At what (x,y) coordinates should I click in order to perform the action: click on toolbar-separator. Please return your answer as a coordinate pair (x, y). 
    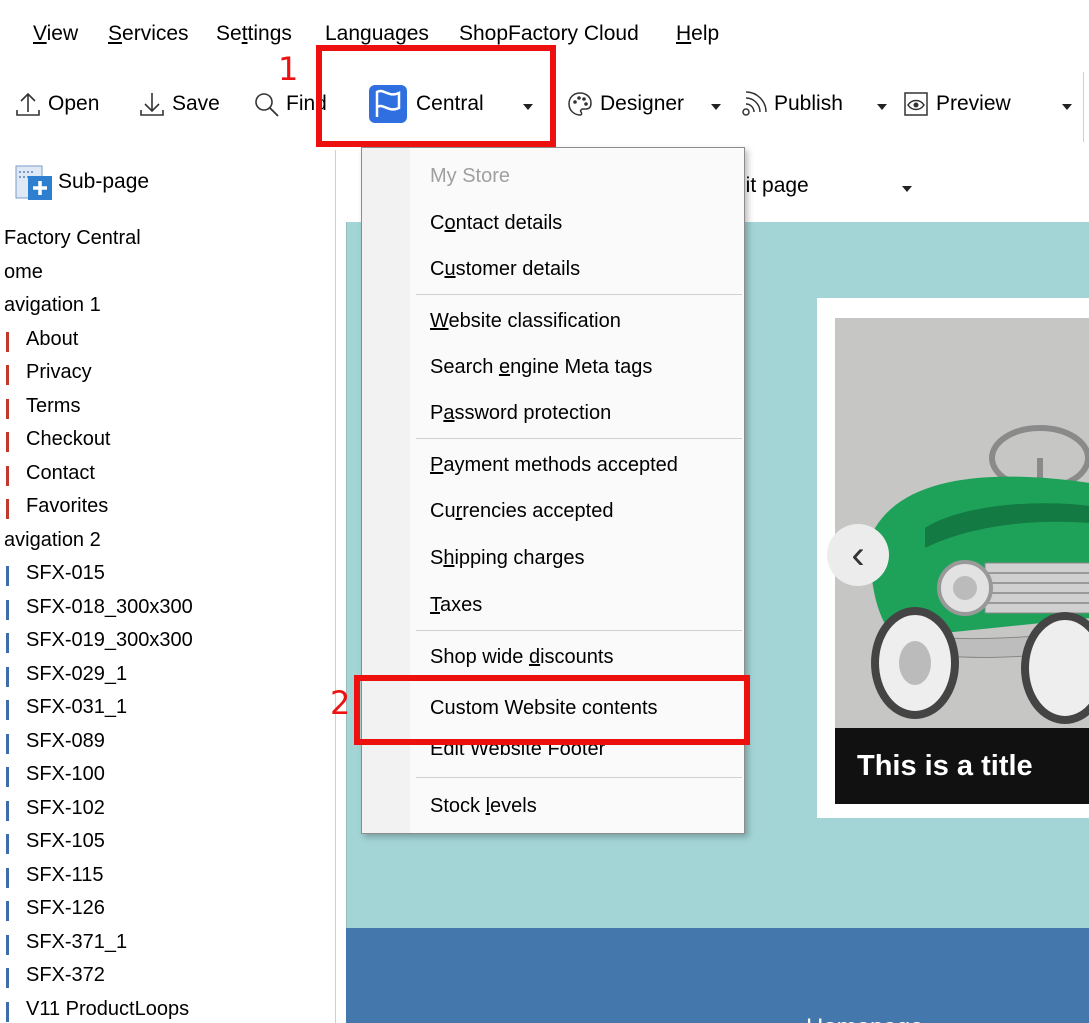
    Looking at the image, I should click on (1083, 107).